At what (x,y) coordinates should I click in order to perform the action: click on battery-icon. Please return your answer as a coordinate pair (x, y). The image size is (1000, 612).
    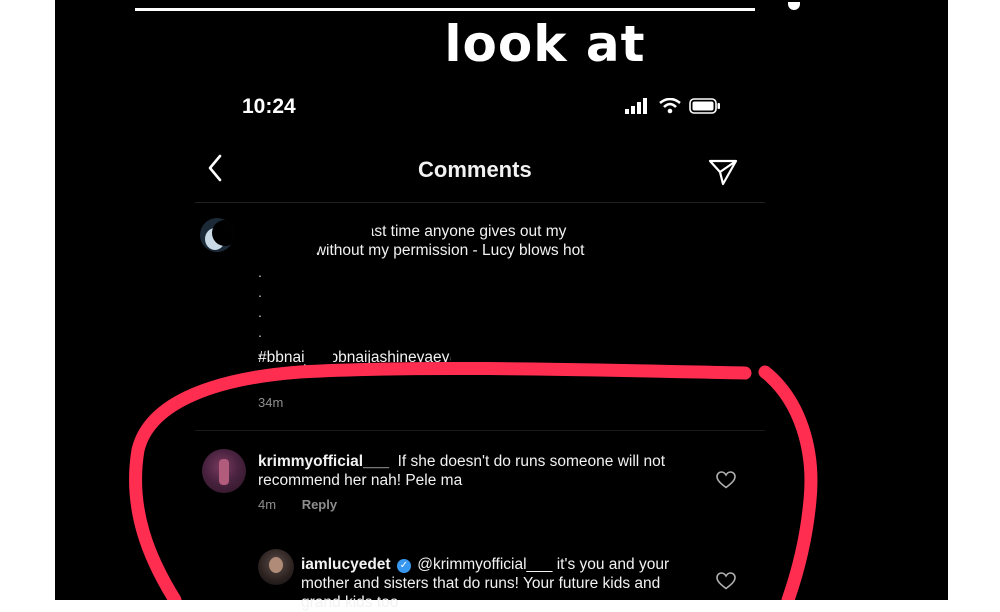
    Looking at the image, I should click on (704, 106).